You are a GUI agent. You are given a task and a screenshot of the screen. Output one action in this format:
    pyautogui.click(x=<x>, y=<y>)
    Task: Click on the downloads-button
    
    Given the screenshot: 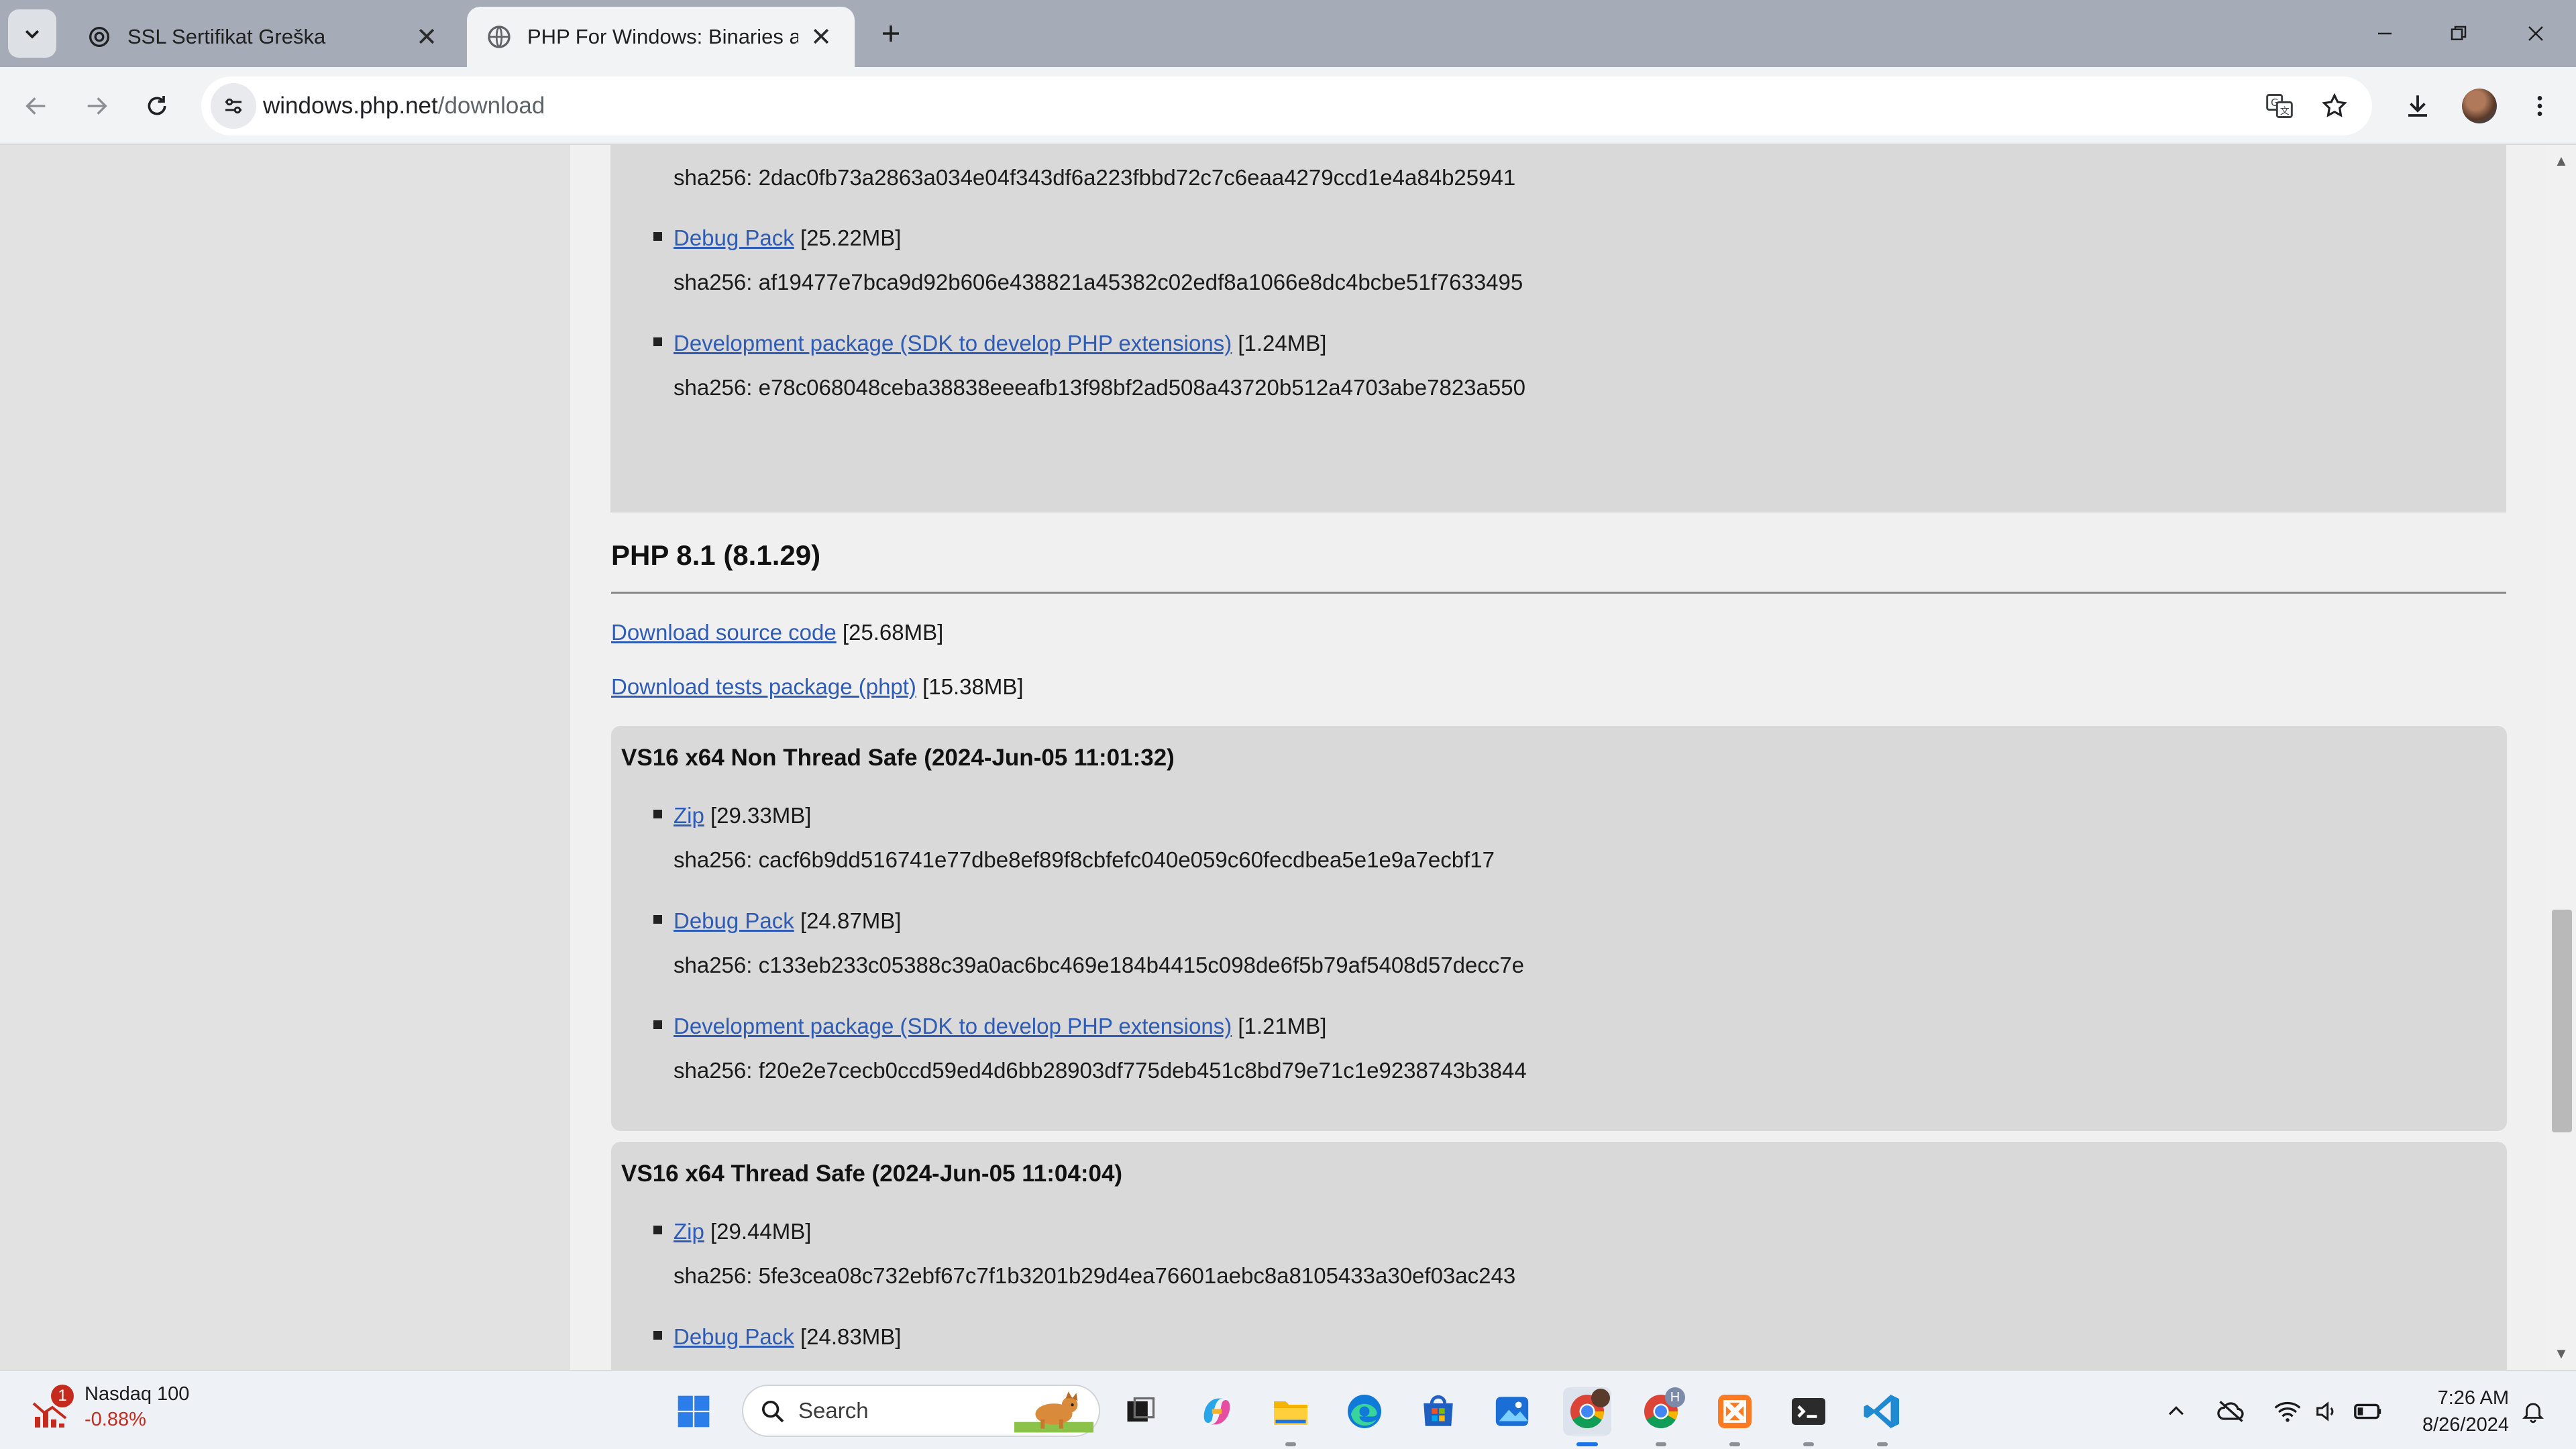 What is the action you would take?
    pyautogui.click(x=2418, y=106)
    